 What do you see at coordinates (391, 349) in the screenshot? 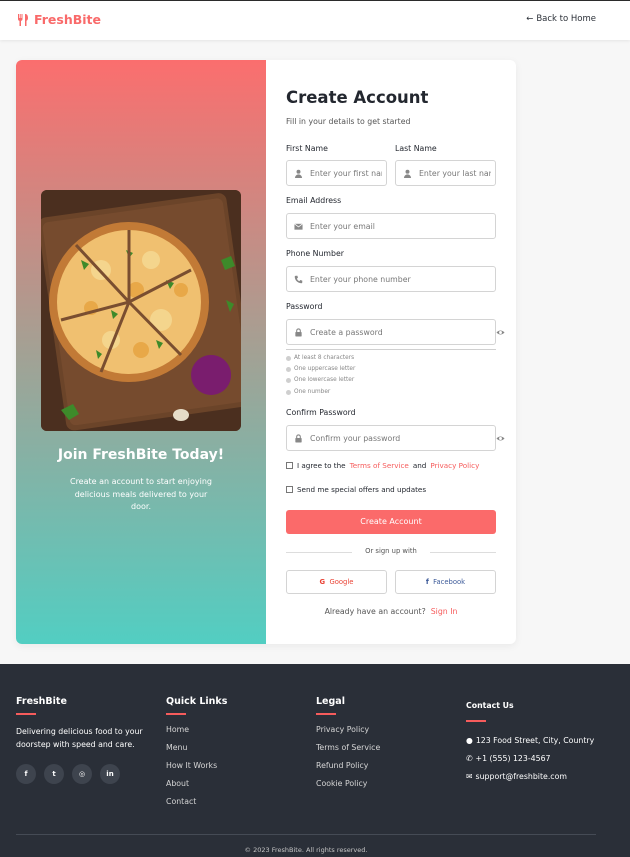
I see `password-strength-bar` at bounding box center [391, 349].